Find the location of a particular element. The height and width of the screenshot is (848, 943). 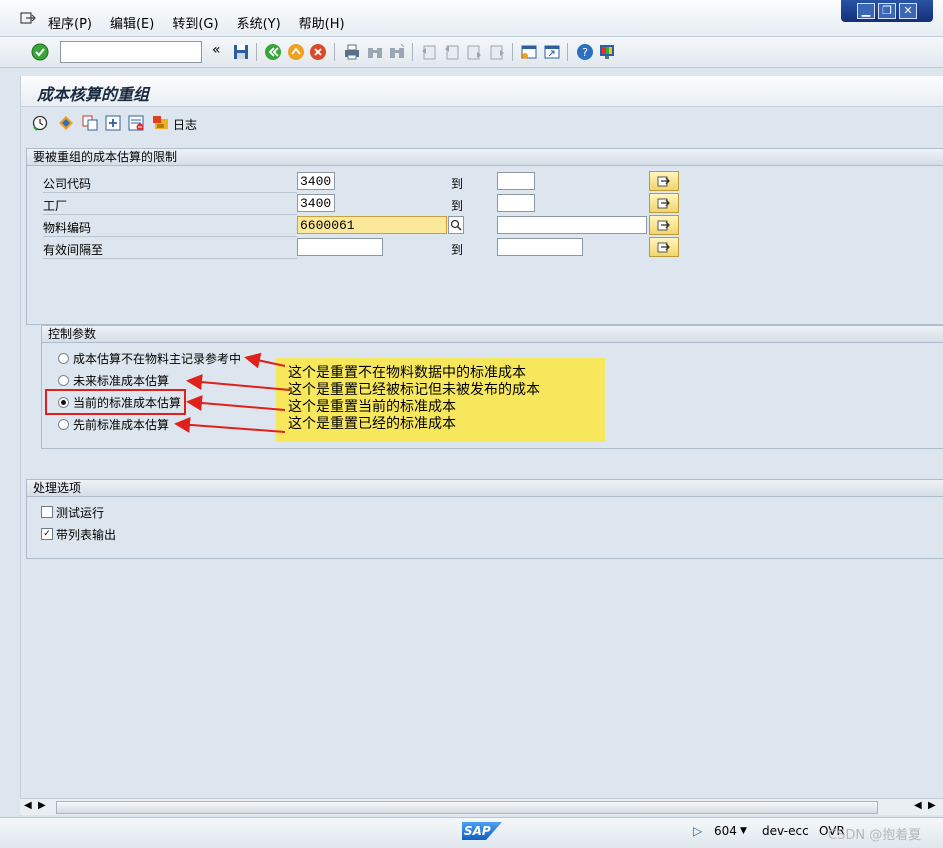

restore-button: ❐ is located at coordinates (887, 11).